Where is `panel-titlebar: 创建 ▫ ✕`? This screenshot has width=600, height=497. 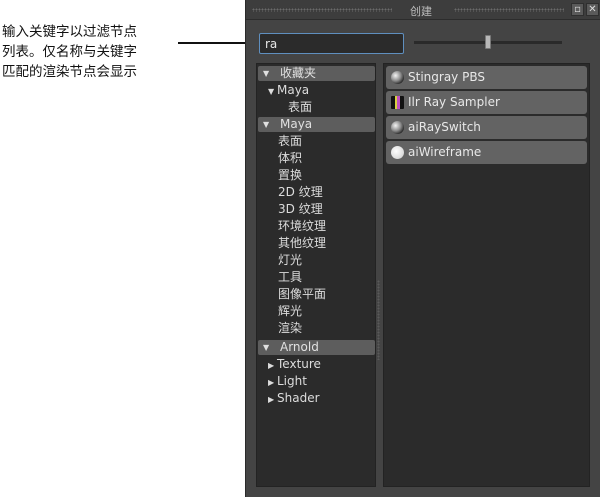
panel-titlebar: 创建 ▫ ✕ is located at coordinates (423, 10).